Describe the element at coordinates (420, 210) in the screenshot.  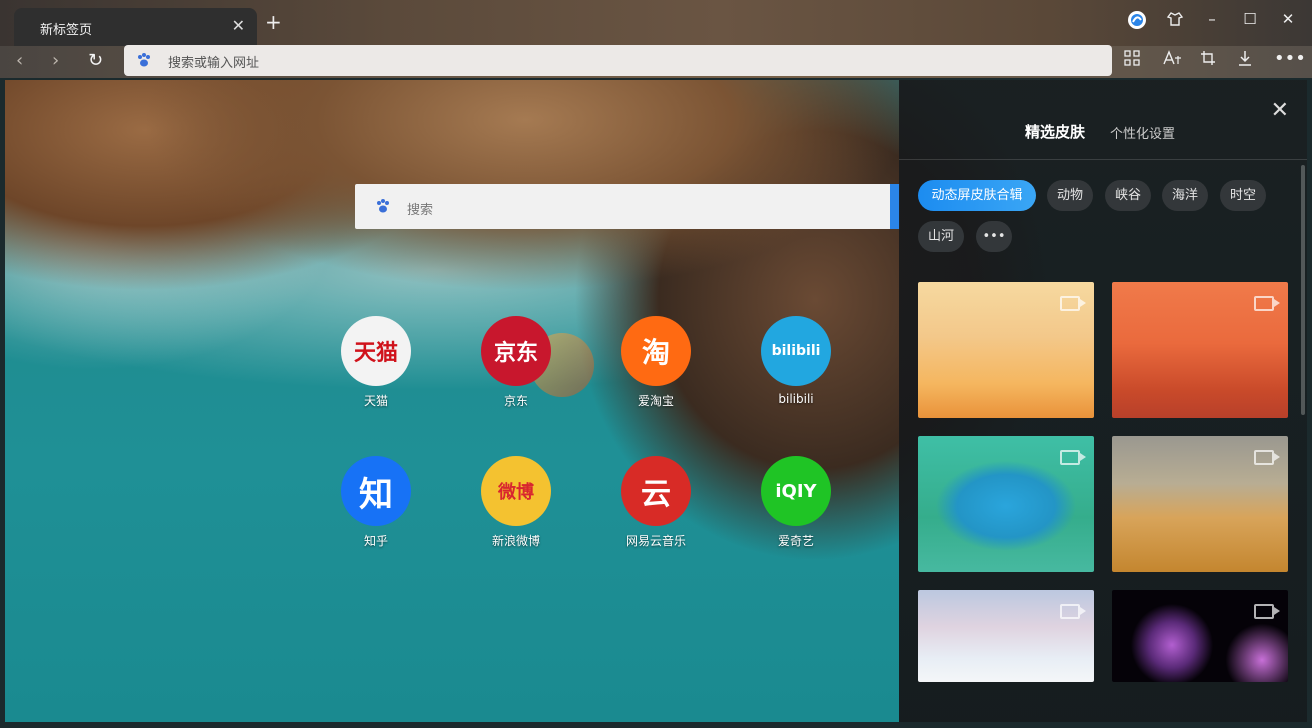
I see `search-placeholder: 搜索` at that location.